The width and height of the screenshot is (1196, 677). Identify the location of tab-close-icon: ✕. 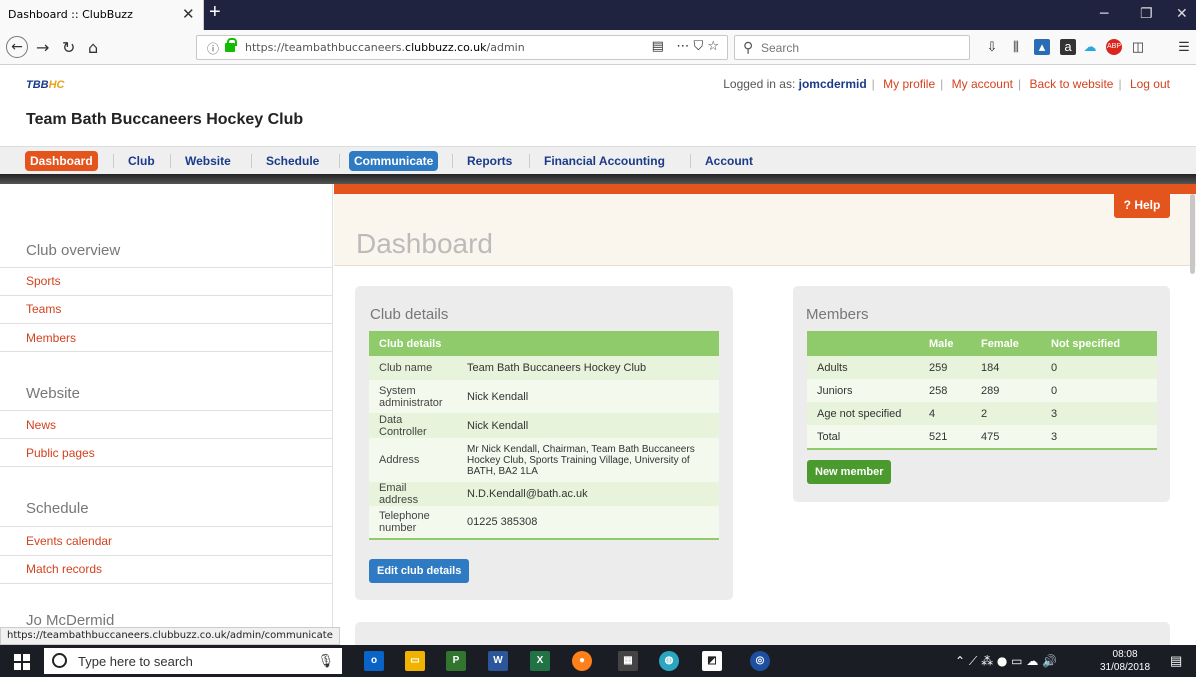
(188, 14).